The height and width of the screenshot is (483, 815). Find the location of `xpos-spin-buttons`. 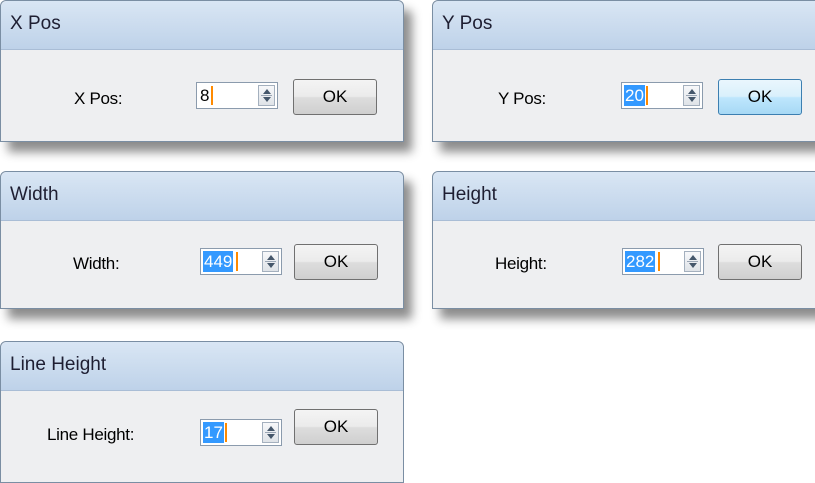

xpos-spin-buttons is located at coordinates (266, 95).